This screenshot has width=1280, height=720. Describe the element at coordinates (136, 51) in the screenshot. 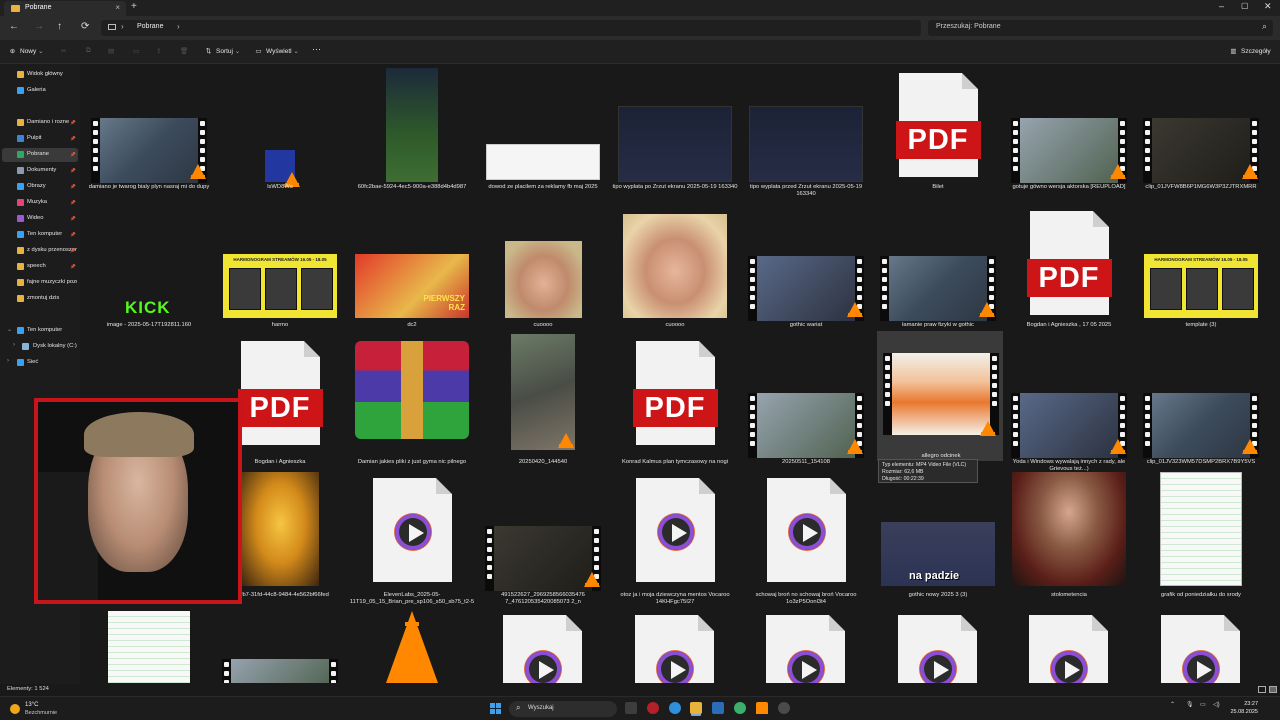

I see `rename-icon: ▭` at that location.